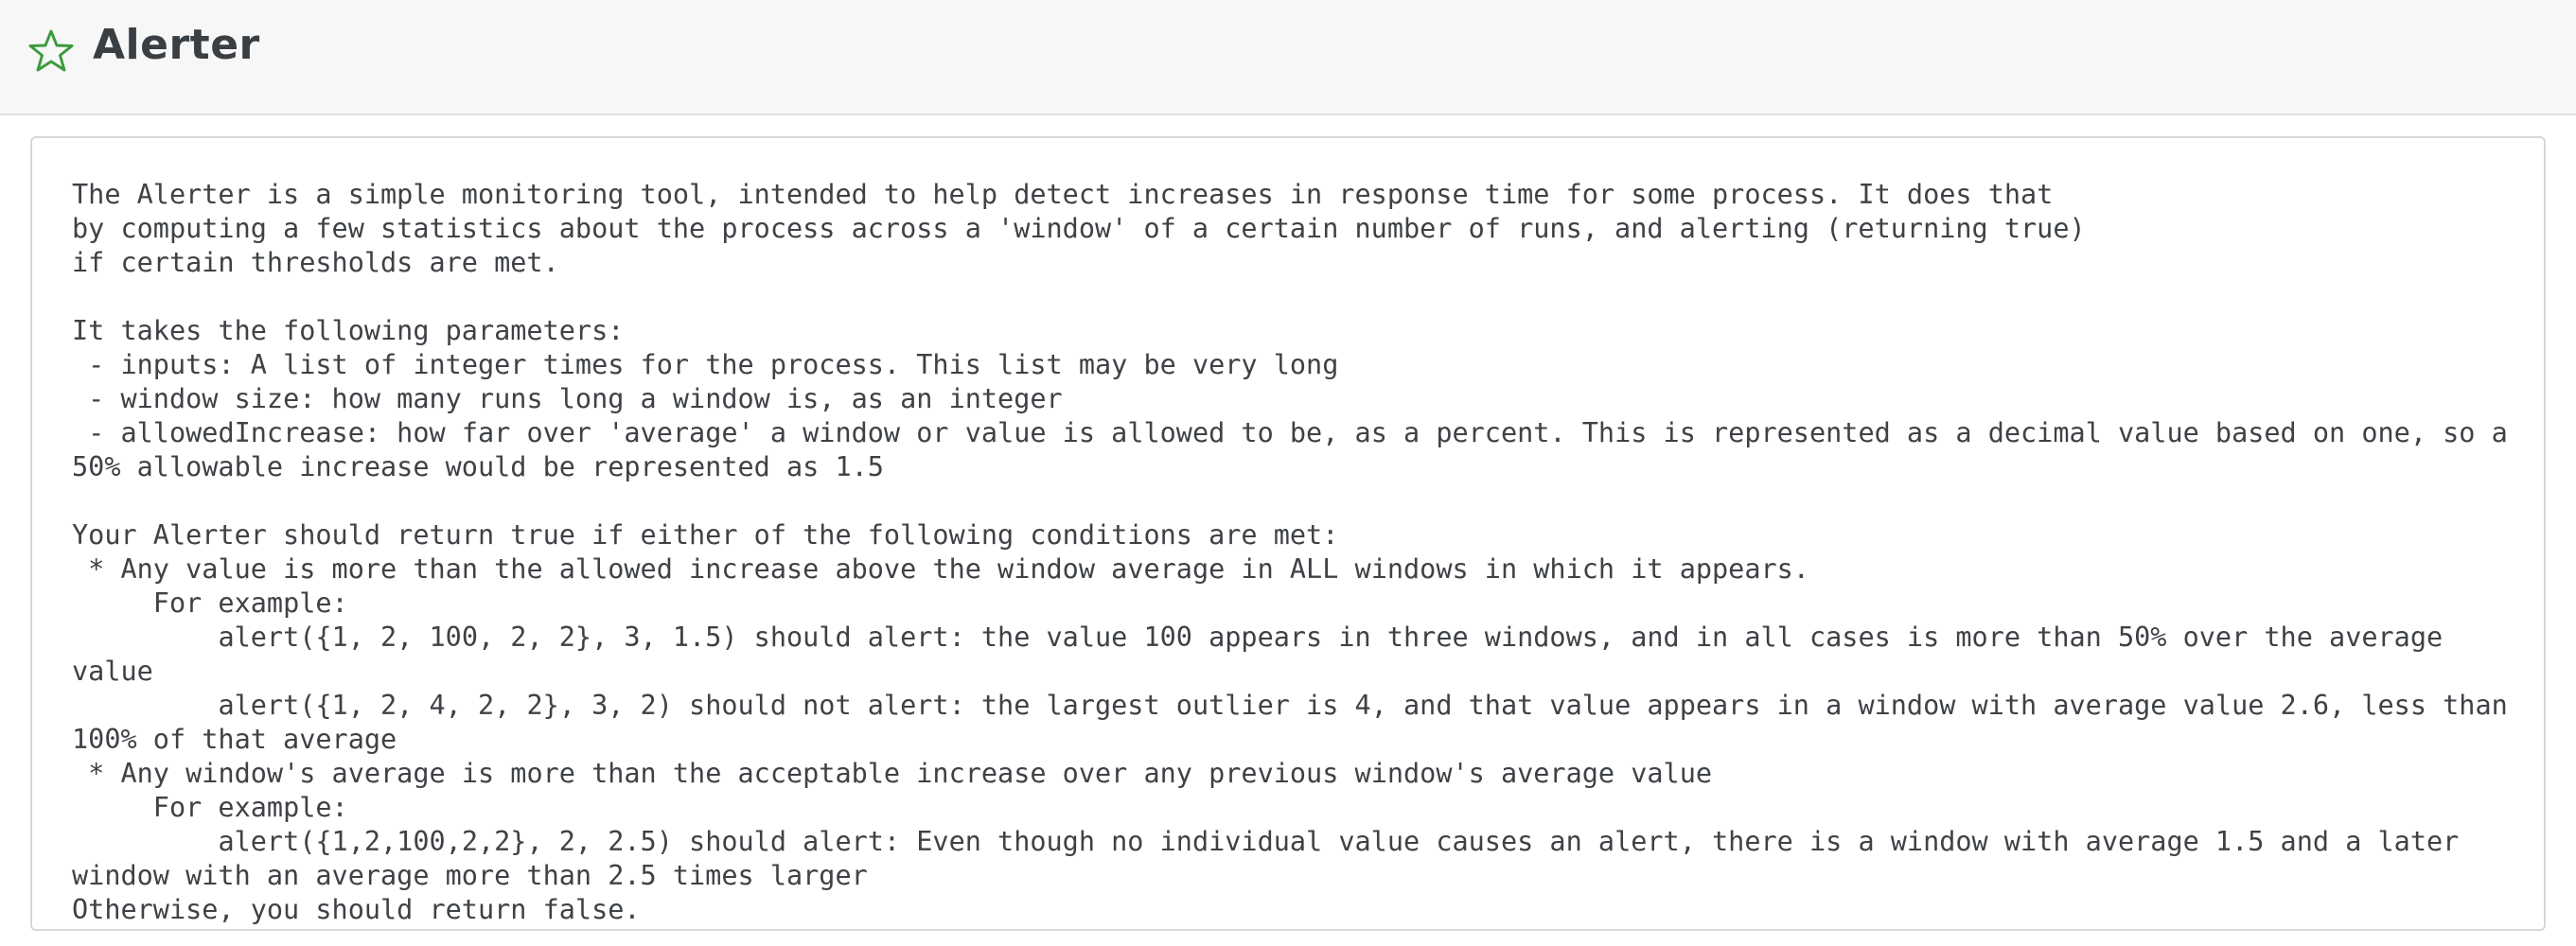 The image size is (2576, 946). What do you see at coordinates (1288, 57) in the screenshot?
I see `page-header: Alerter` at bounding box center [1288, 57].